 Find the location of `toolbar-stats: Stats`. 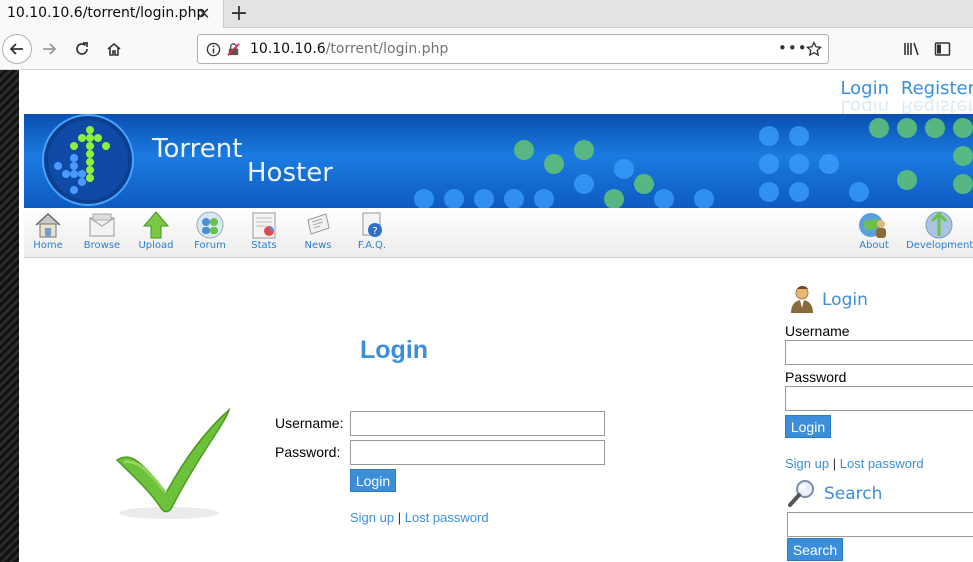

toolbar-stats: Stats is located at coordinates (264, 230).